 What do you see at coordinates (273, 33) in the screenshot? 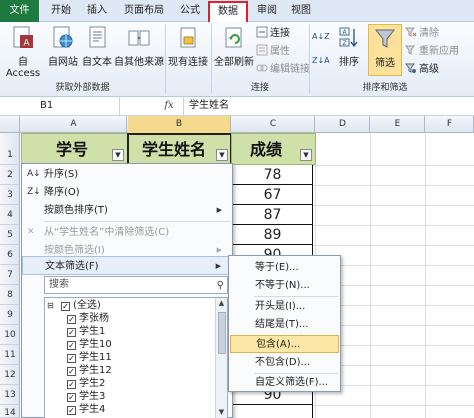
I see `connections-button: 连接` at bounding box center [273, 33].